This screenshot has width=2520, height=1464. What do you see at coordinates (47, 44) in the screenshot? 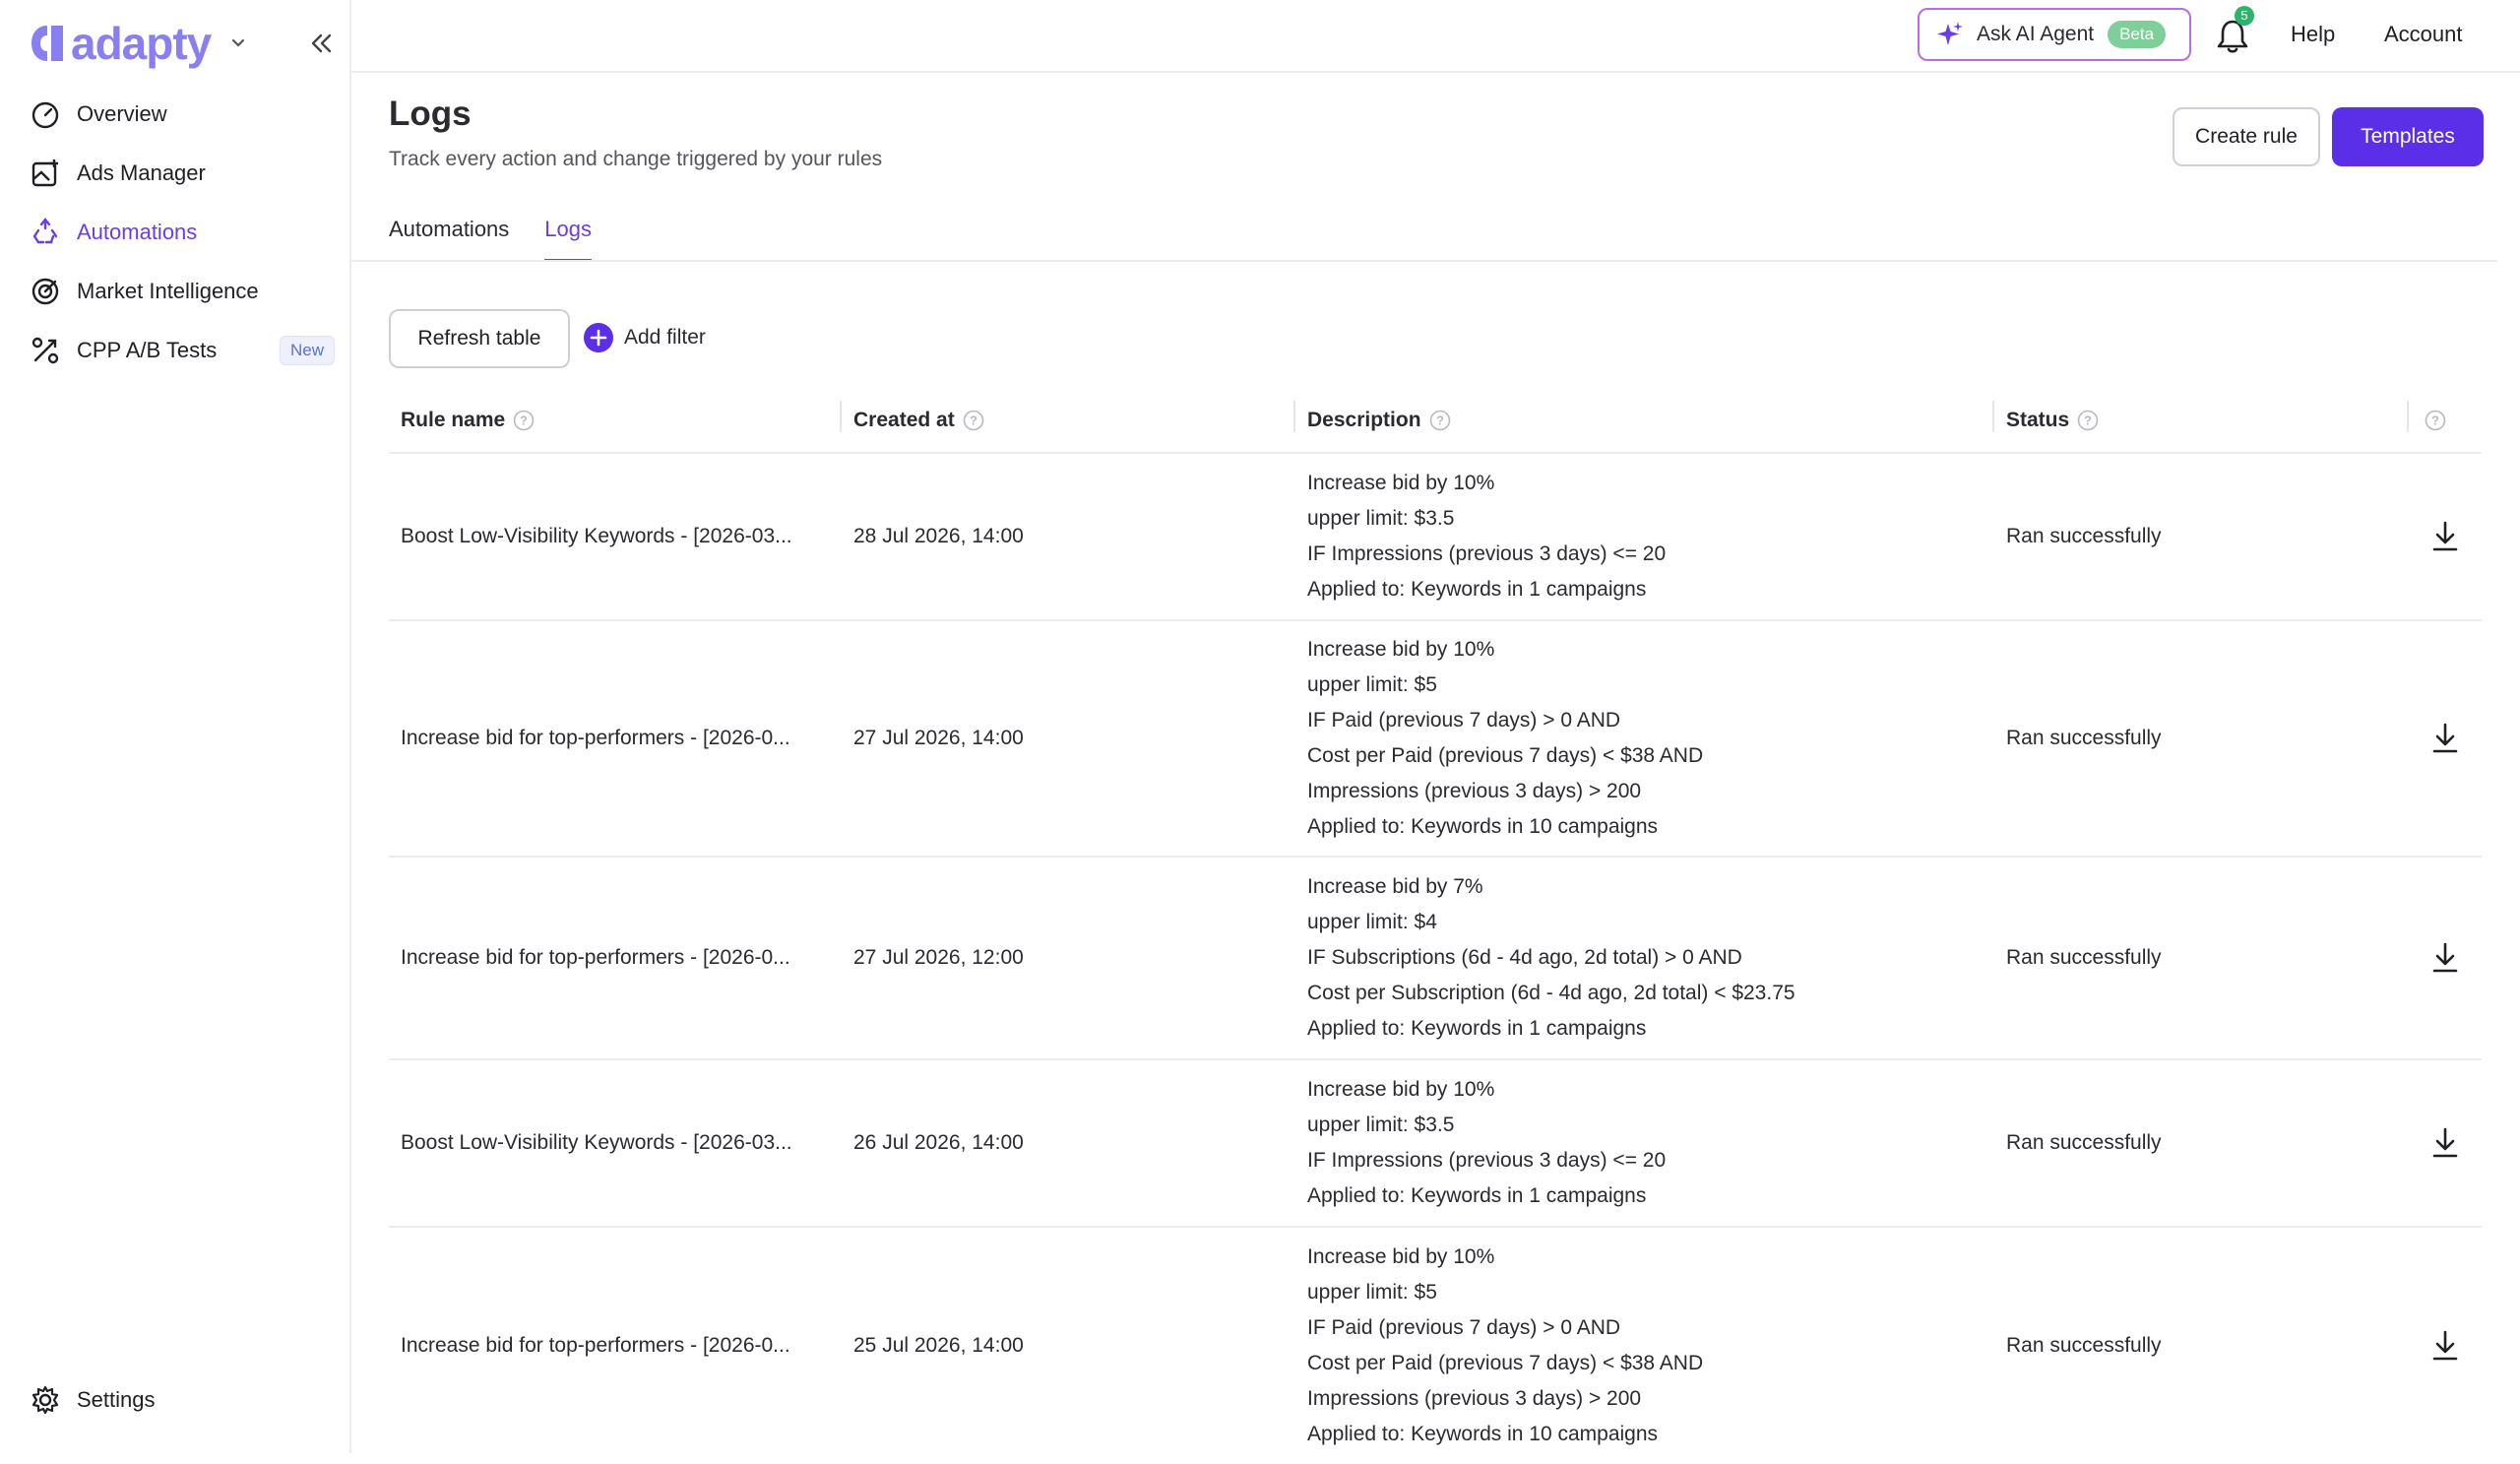
I see `adapty-logo-icon` at bounding box center [47, 44].